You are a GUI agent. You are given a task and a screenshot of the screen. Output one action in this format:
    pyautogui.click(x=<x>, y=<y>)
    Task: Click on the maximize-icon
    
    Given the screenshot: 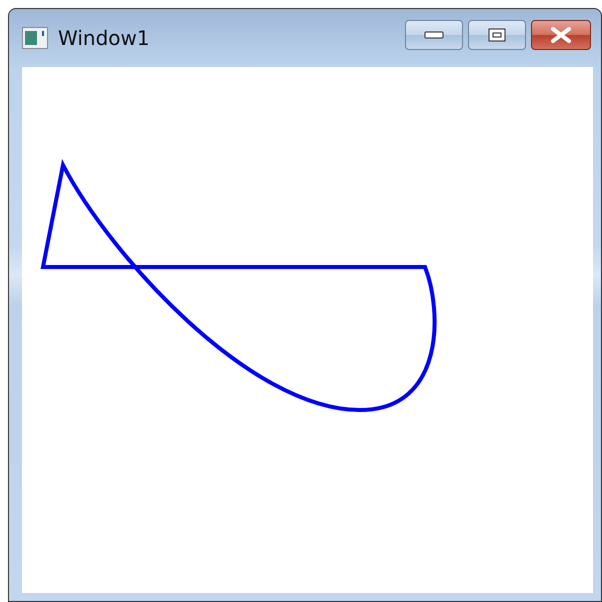 What is the action you would take?
    pyautogui.click(x=497, y=35)
    